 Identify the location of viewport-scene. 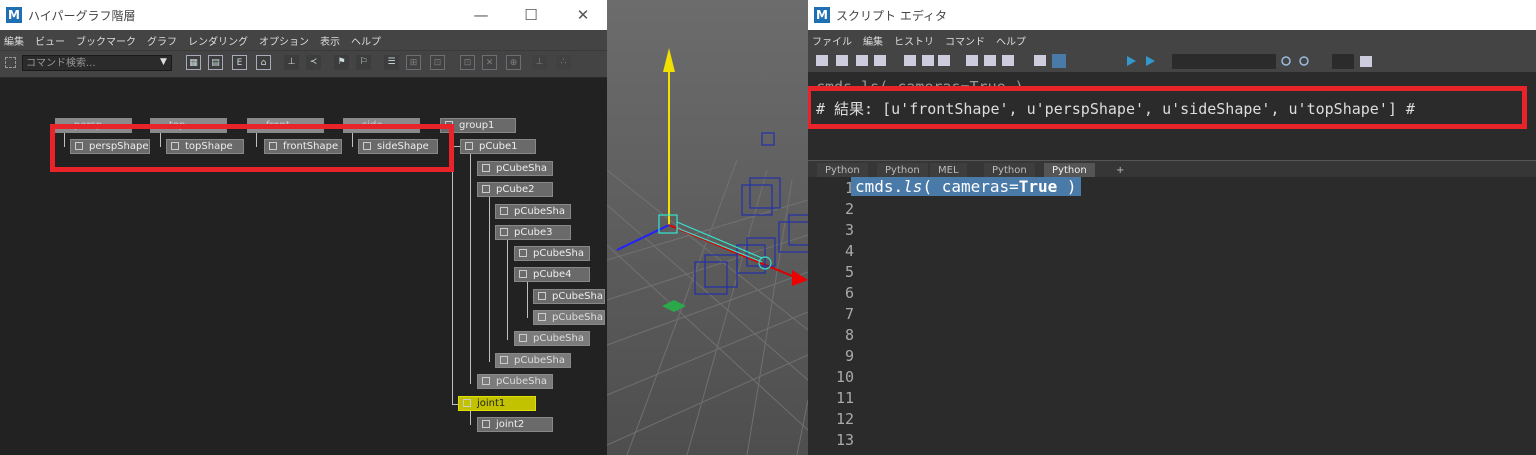
(707, 251).